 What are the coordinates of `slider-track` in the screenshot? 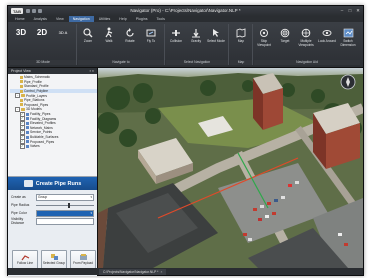 It's located at (65, 205).